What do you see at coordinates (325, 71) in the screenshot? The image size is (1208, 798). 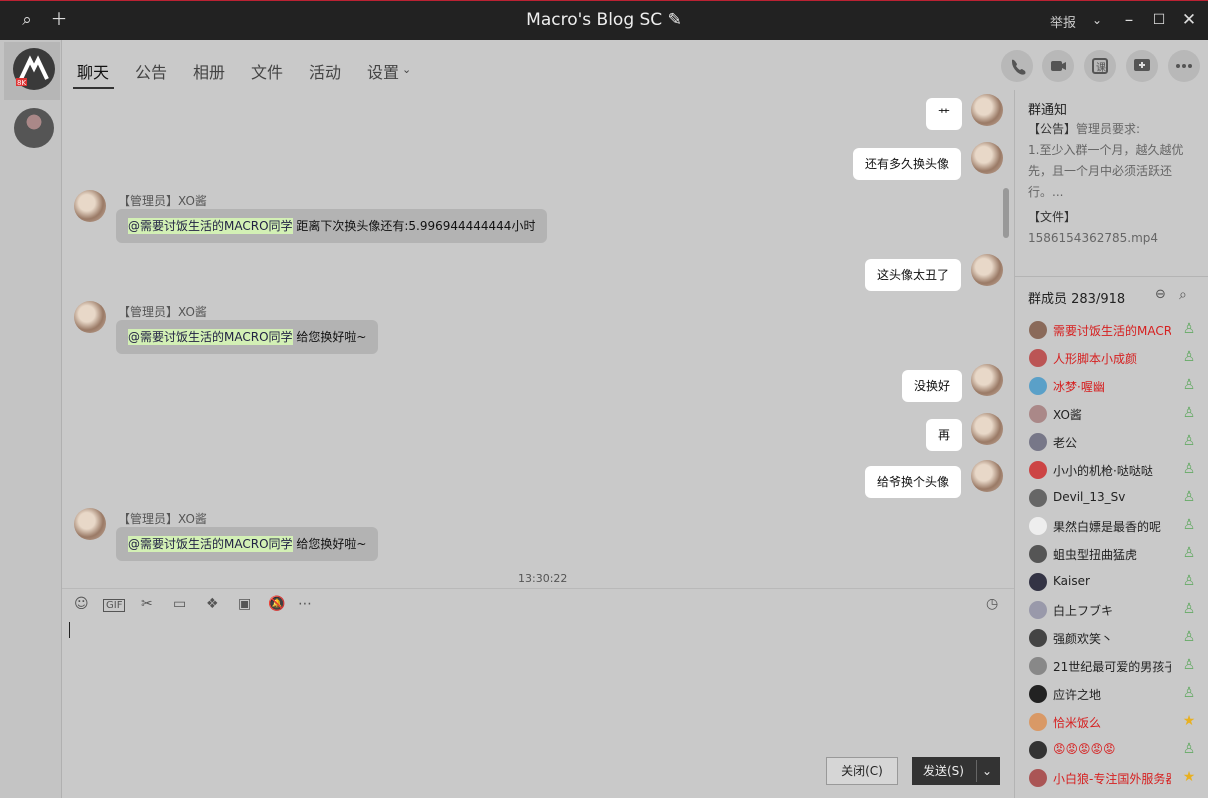 I see `tab-activities: 活动` at bounding box center [325, 71].